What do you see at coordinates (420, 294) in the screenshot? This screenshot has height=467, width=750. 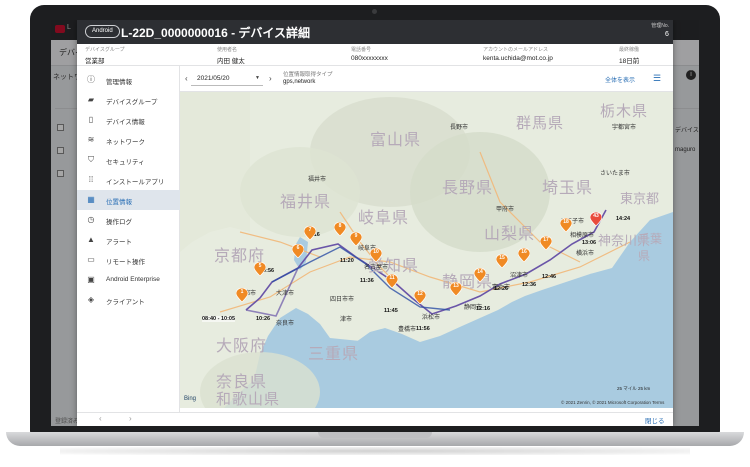 I see `map-pin-label: 12` at bounding box center [420, 294].